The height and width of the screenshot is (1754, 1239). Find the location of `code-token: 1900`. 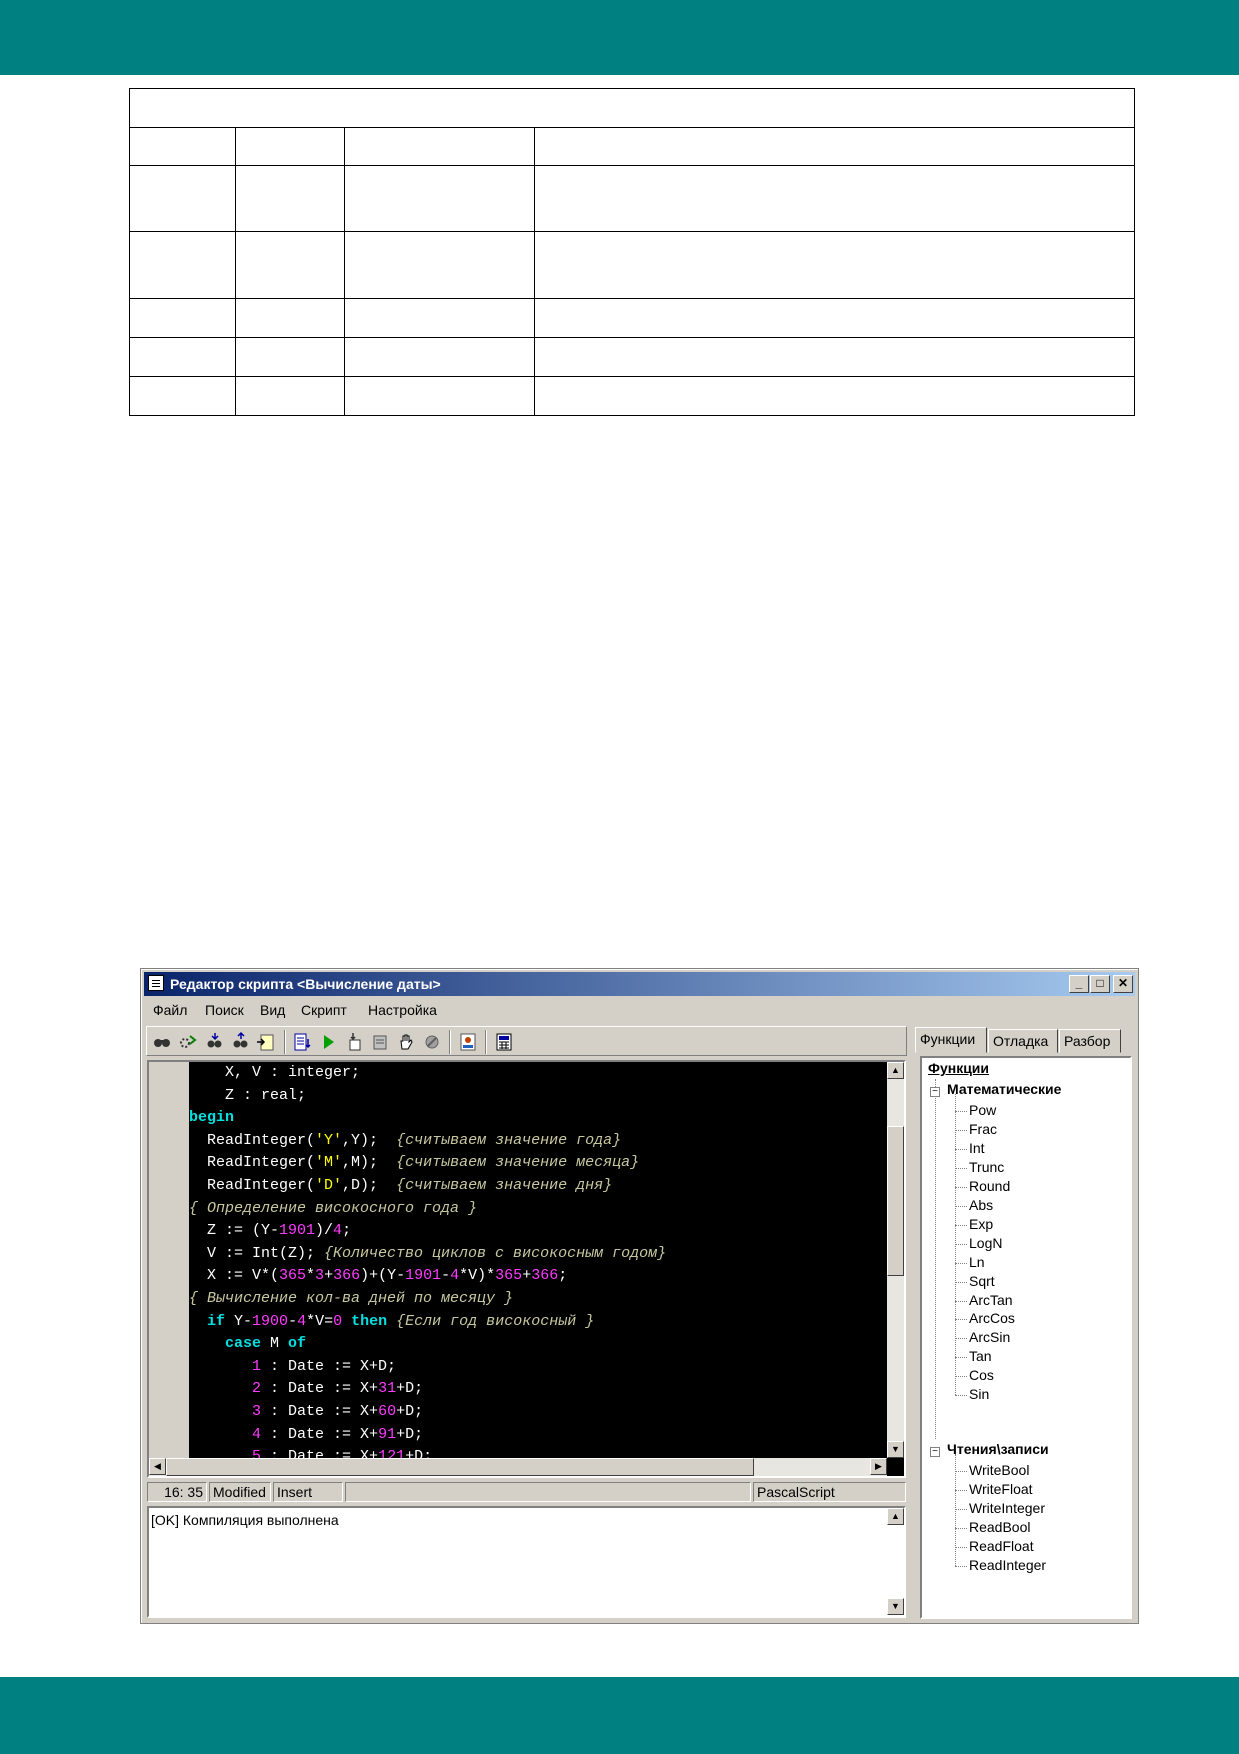

code-token: 1900 is located at coordinates (270, 1321).